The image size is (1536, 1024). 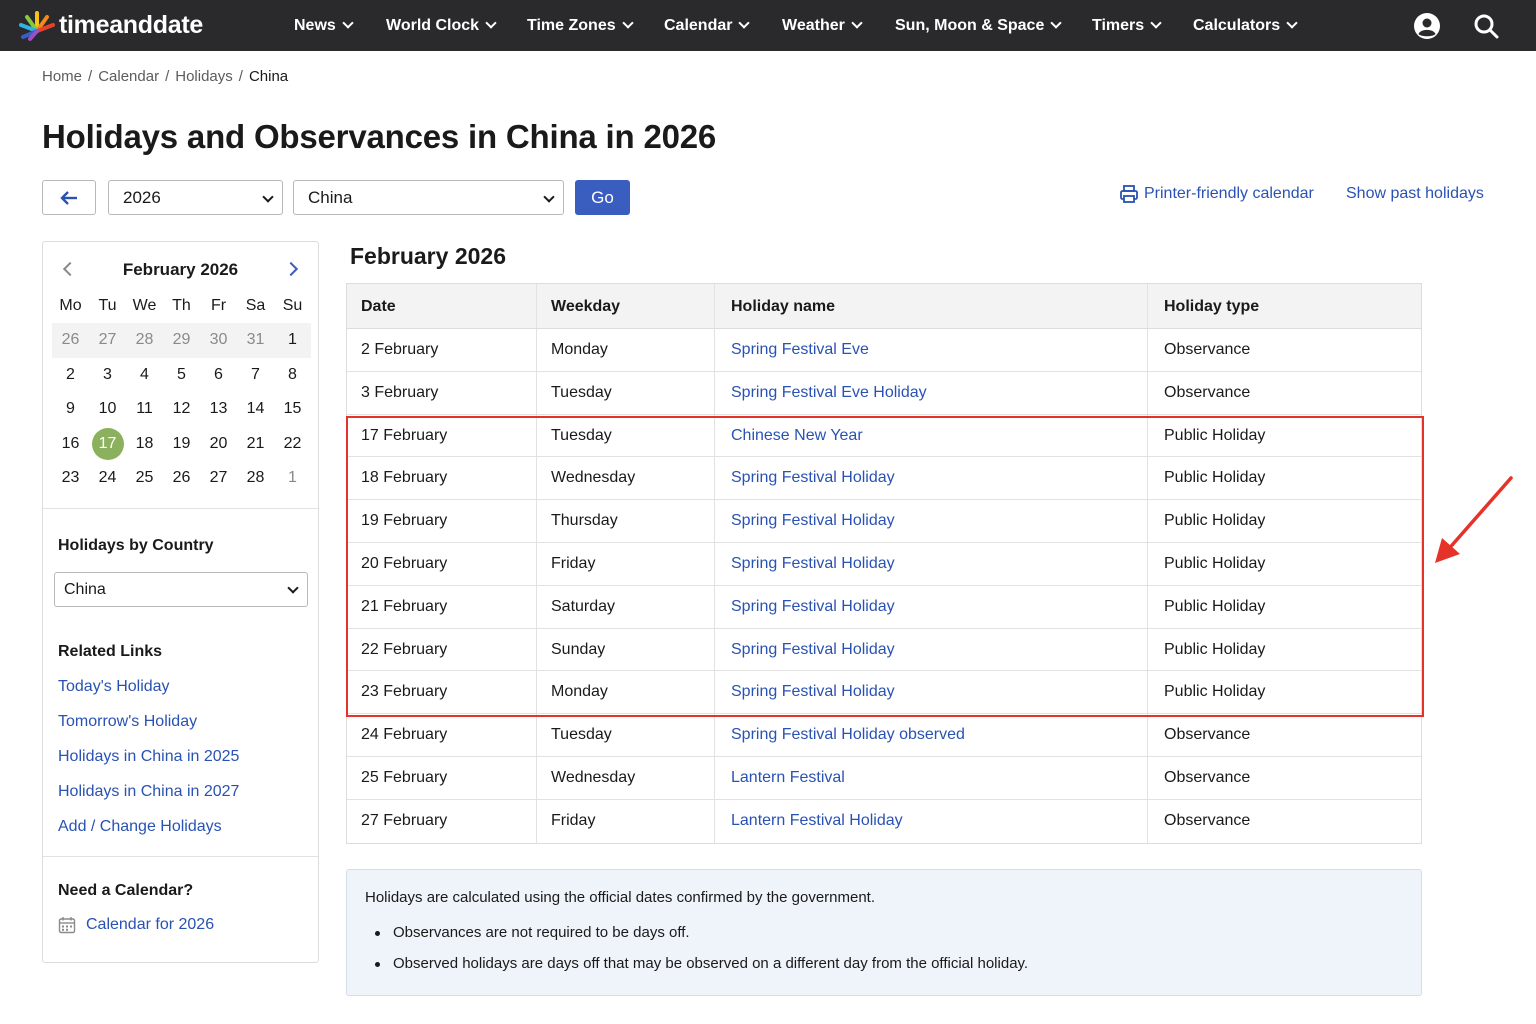 What do you see at coordinates (204, 76) in the screenshot?
I see `breadcrumb-holidays: Holidays` at bounding box center [204, 76].